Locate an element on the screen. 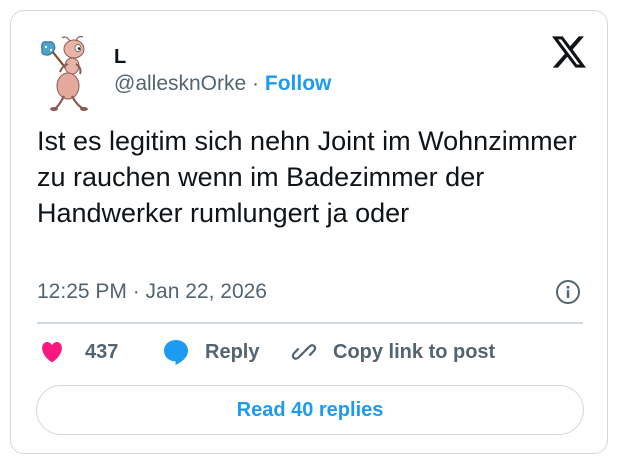 The height and width of the screenshot is (466, 620). heart-icon is located at coordinates (52, 352).